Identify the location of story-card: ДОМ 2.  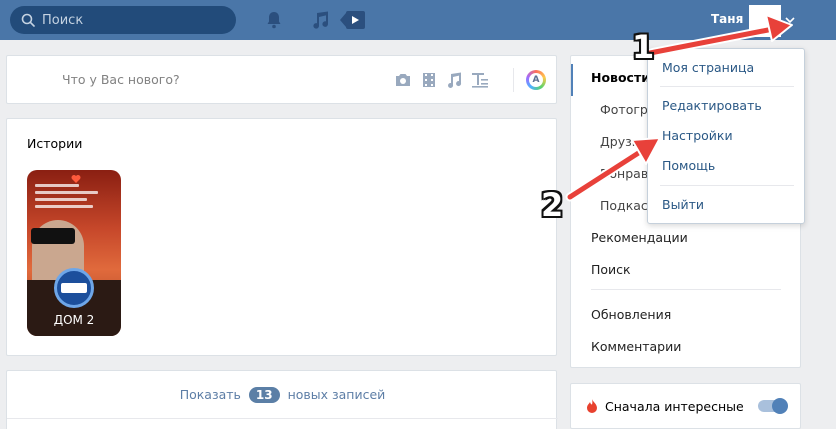
(74, 253).